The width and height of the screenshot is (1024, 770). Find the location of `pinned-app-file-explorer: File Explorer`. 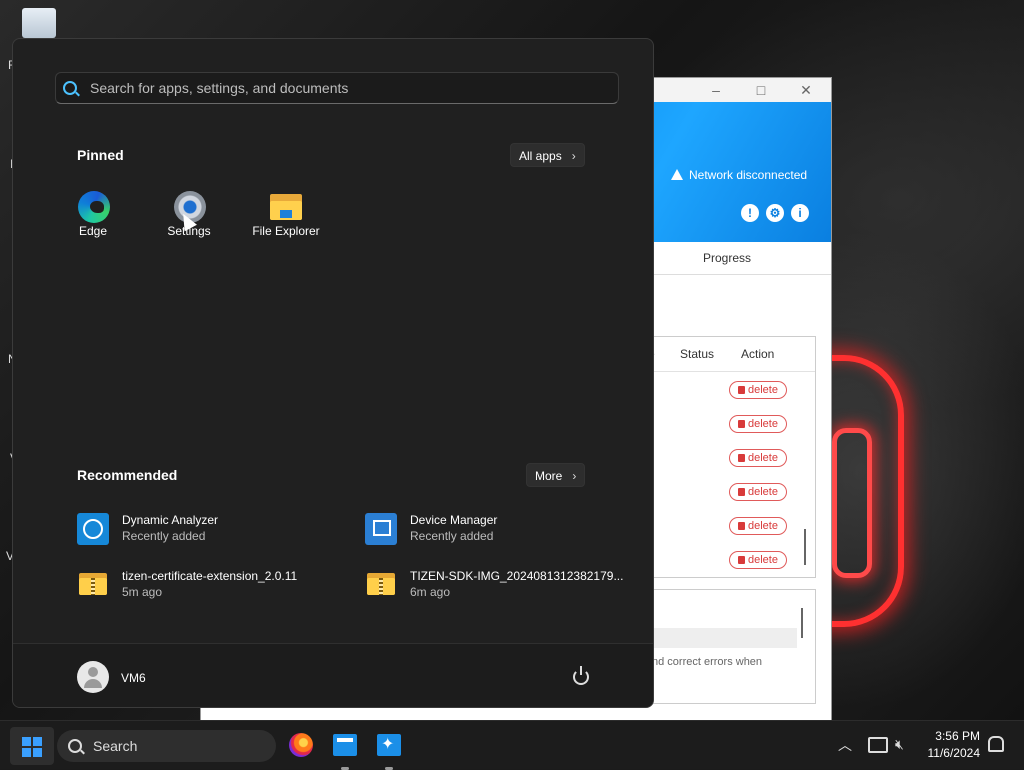

pinned-app-file-explorer: File Explorer is located at coordinates (286, 214).